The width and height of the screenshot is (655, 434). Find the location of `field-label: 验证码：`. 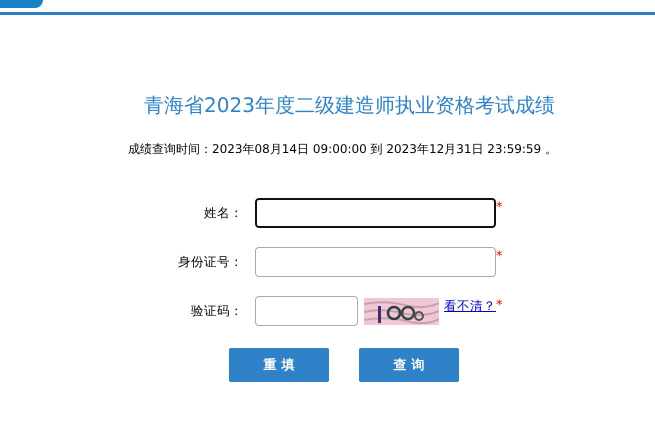

field-label: 验证码： is located at coordinates (216, 311).